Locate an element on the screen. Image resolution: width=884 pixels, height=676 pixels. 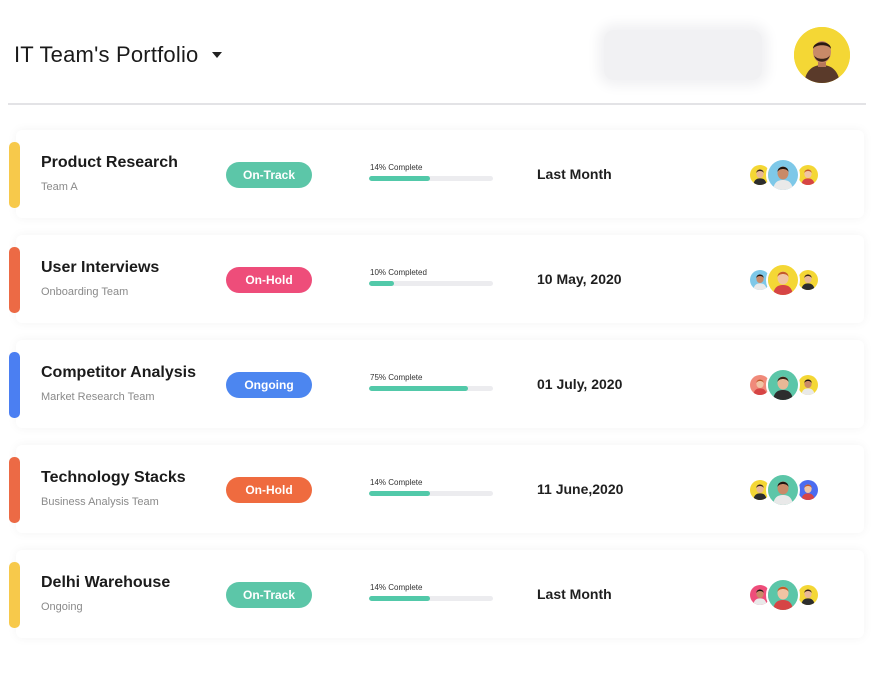
status-badge: Ongoing is located at coordinates (269, 385).